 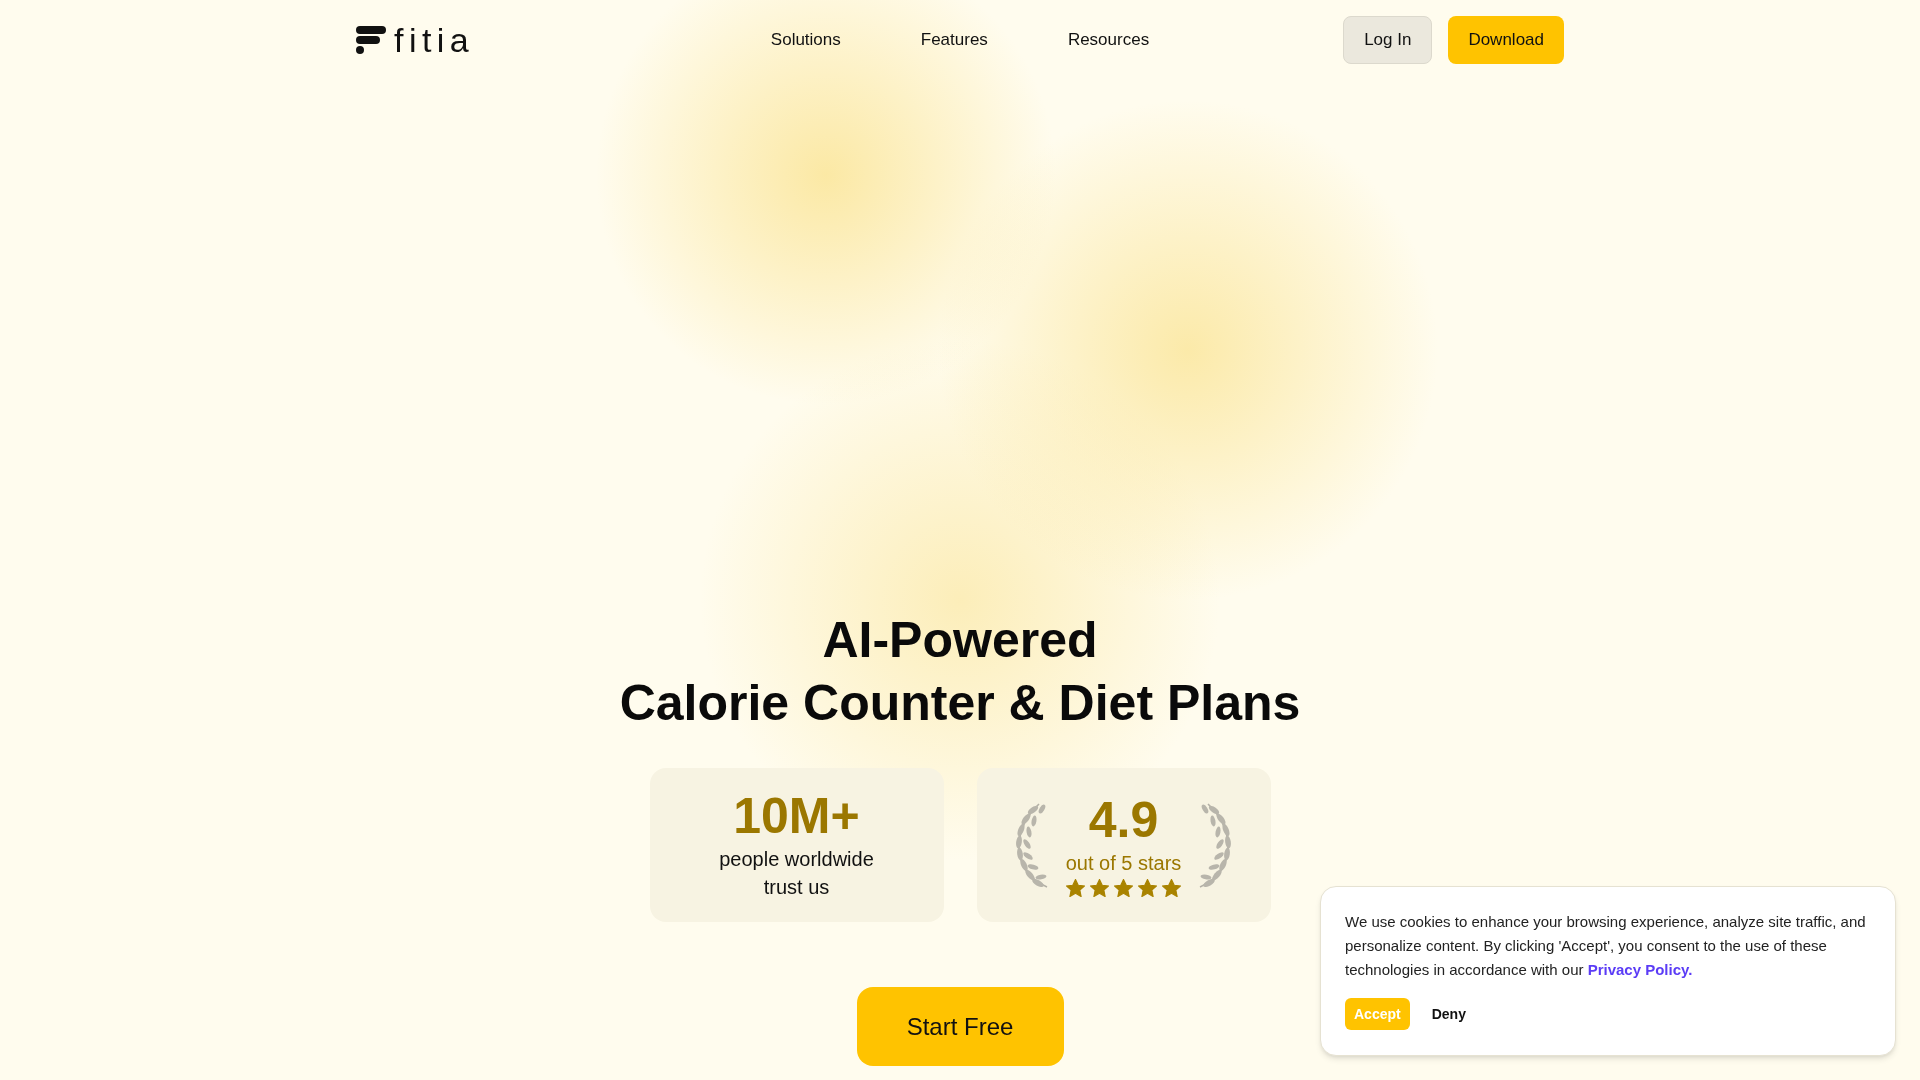 What do you see at coordinates (1123, 863) in the screenshot?
I see `stat-caption: out of 5 stars` at bounding box center [1123, 863].